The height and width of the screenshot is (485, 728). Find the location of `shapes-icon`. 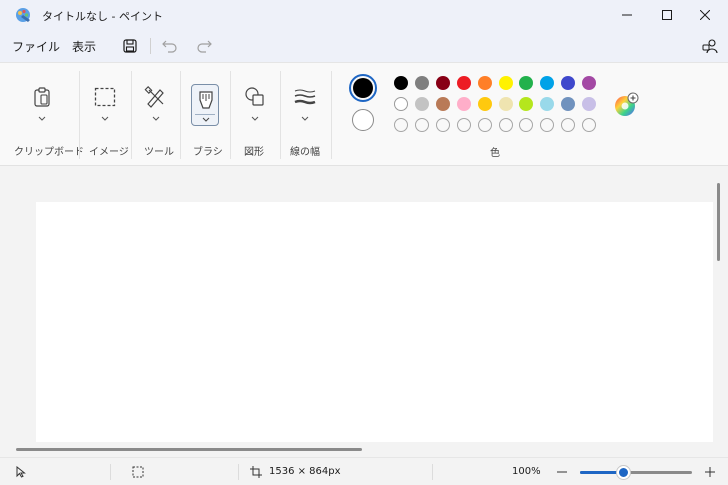

shapes-icon is located at coordinates (254, 96).